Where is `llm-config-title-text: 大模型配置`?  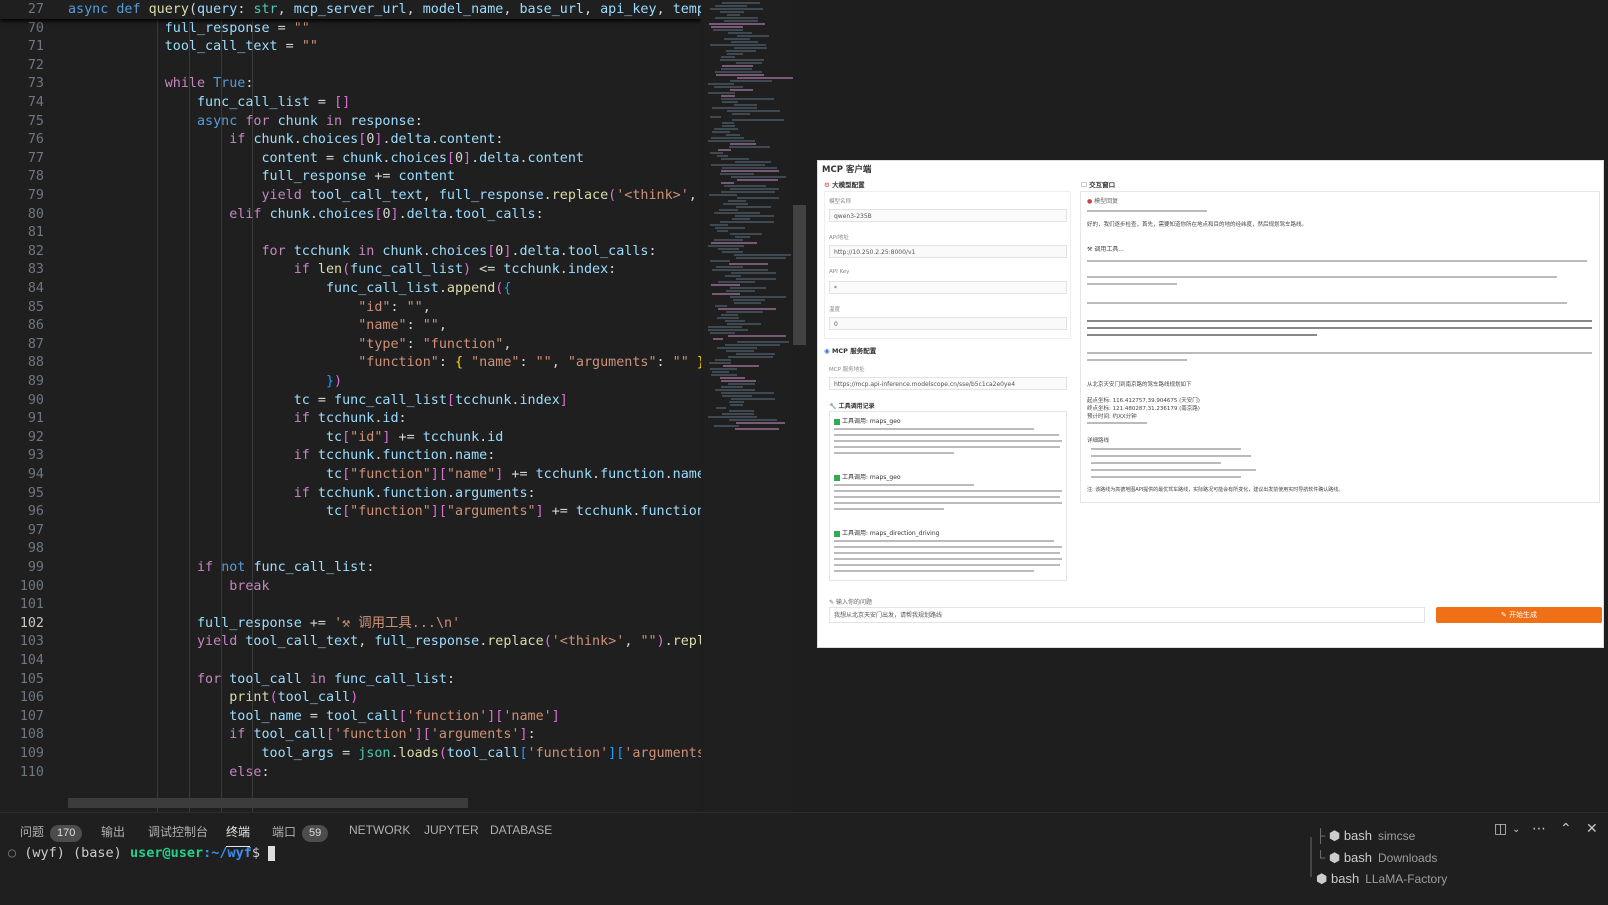
llm-config-title-text: 大模型配置 is located at coordinates (848, 185).